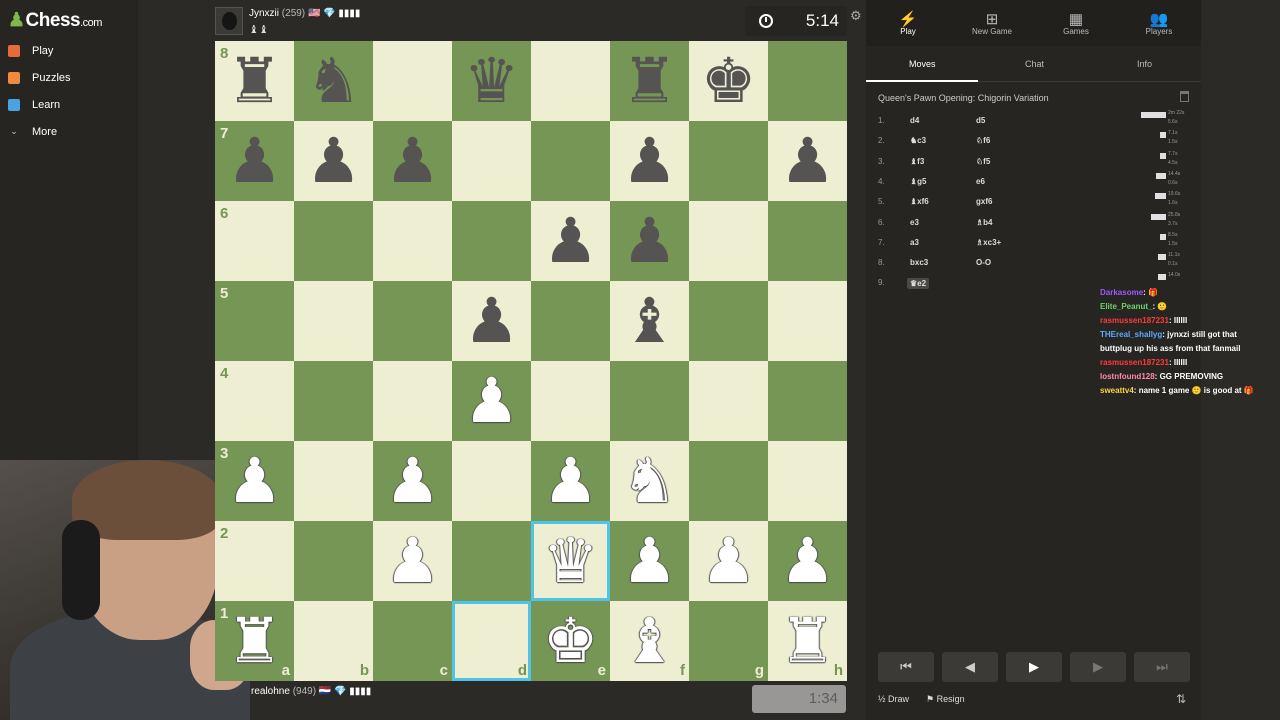 Image resolution: width=1280 pixels, height=720 pixels. What do you see at coordinates (570, 401) in the screenshot?
I see `square-e4` at bounding box center [570, 401].